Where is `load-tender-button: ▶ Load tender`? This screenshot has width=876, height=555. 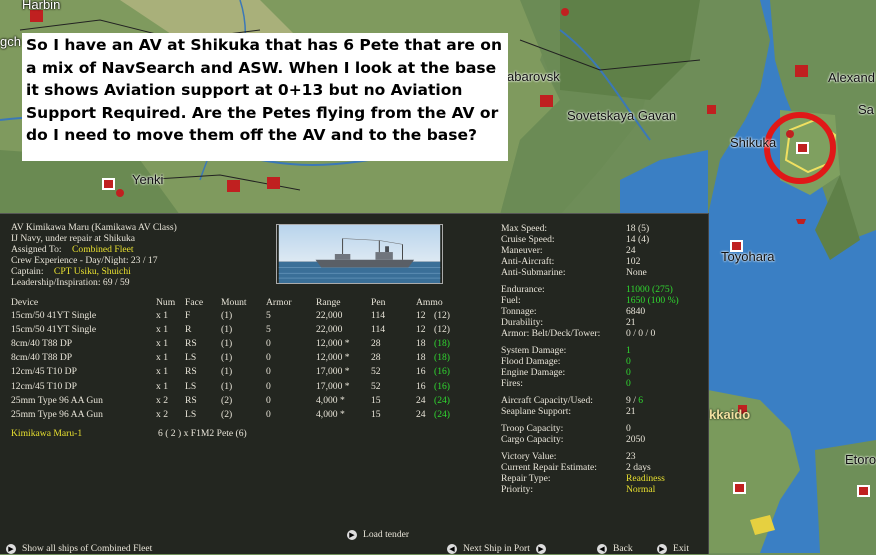 load-tender-button: ▶ Load tender is located at coordinates (378, 535).